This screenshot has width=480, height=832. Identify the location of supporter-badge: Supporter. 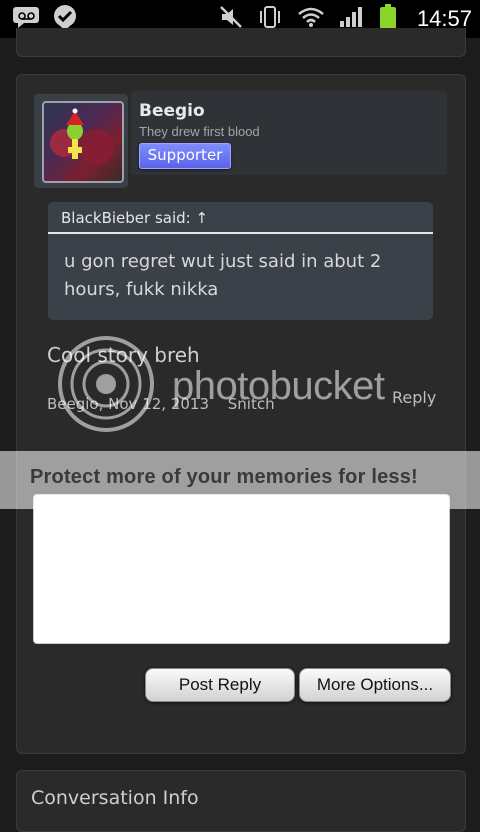
(185, 156).